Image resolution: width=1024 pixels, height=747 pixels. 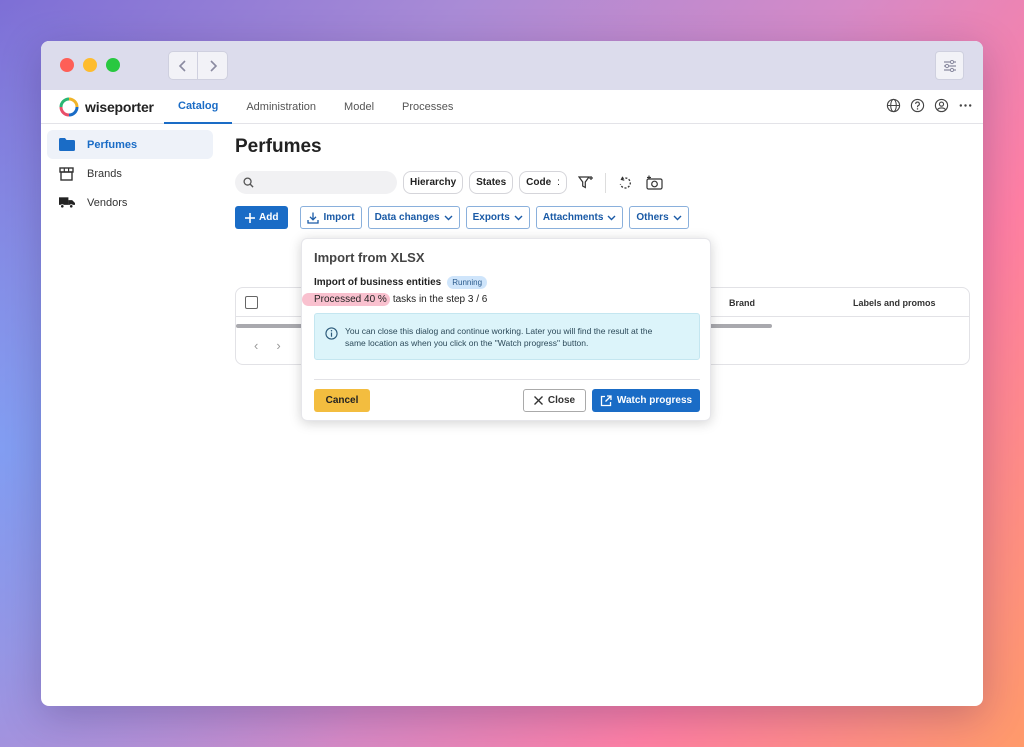 I want to click on others-dropdown: Others, so click(x=659, y=217).